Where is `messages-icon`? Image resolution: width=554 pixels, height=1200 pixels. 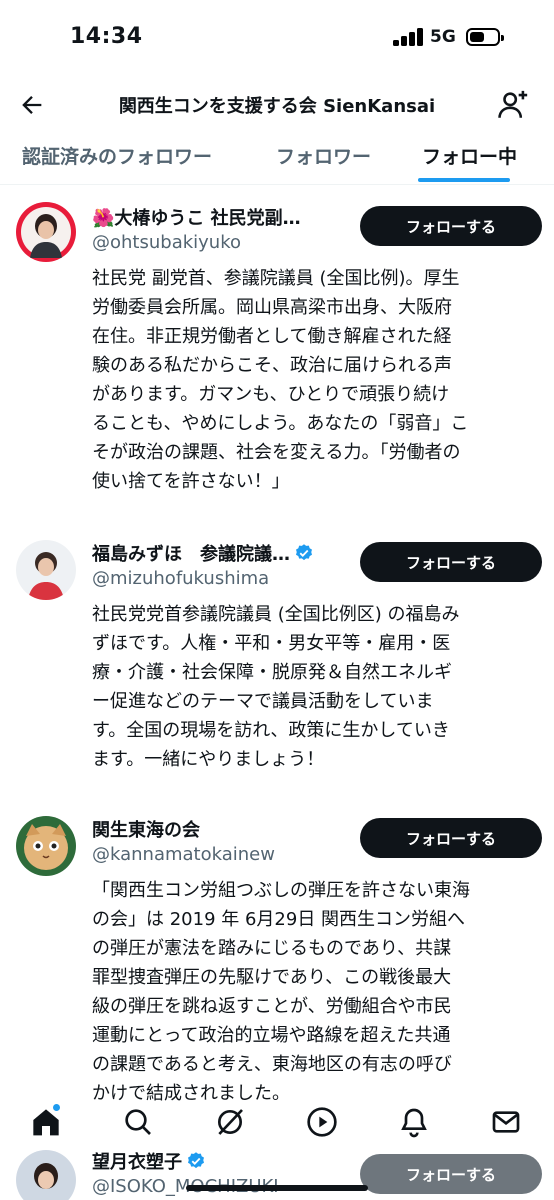 messages-icon is located at coordinates (506, 1122).